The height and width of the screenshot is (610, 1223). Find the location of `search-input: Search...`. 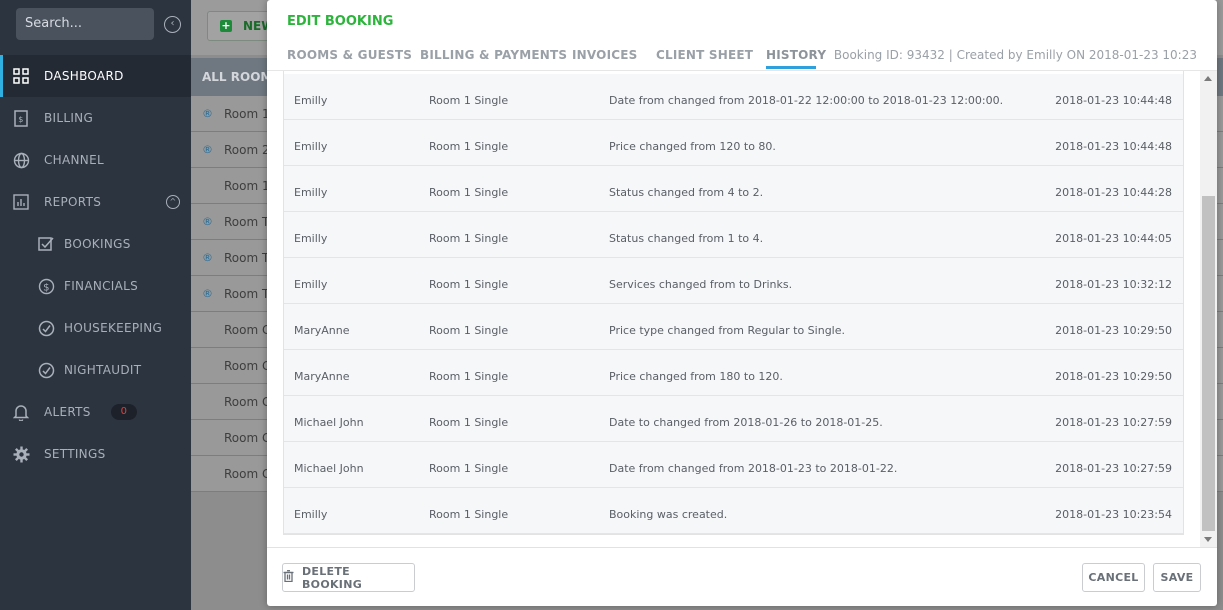

search-input: Search... is located at coordinates (85, 24).